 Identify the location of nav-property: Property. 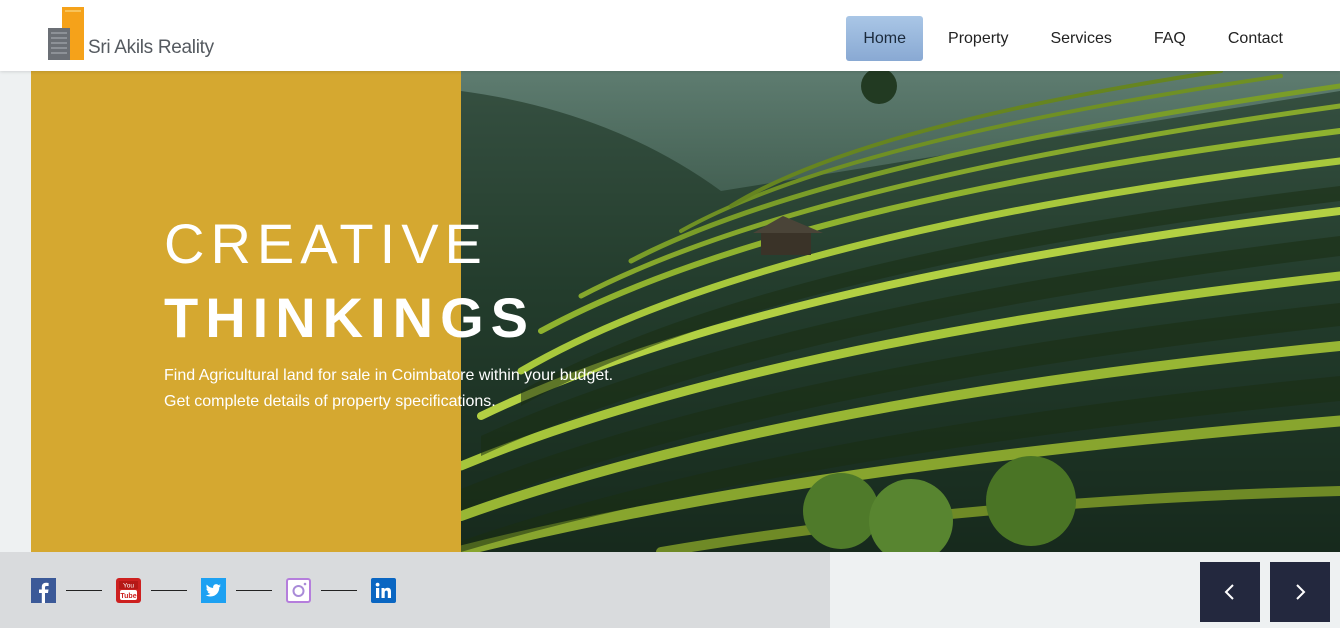
(978, 38).